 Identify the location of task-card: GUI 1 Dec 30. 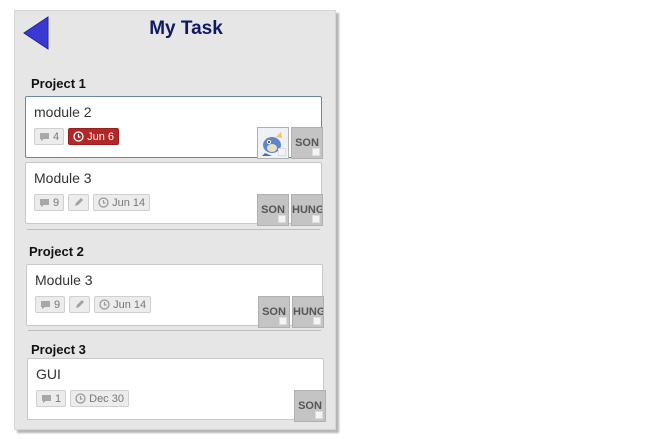
(175, 389).